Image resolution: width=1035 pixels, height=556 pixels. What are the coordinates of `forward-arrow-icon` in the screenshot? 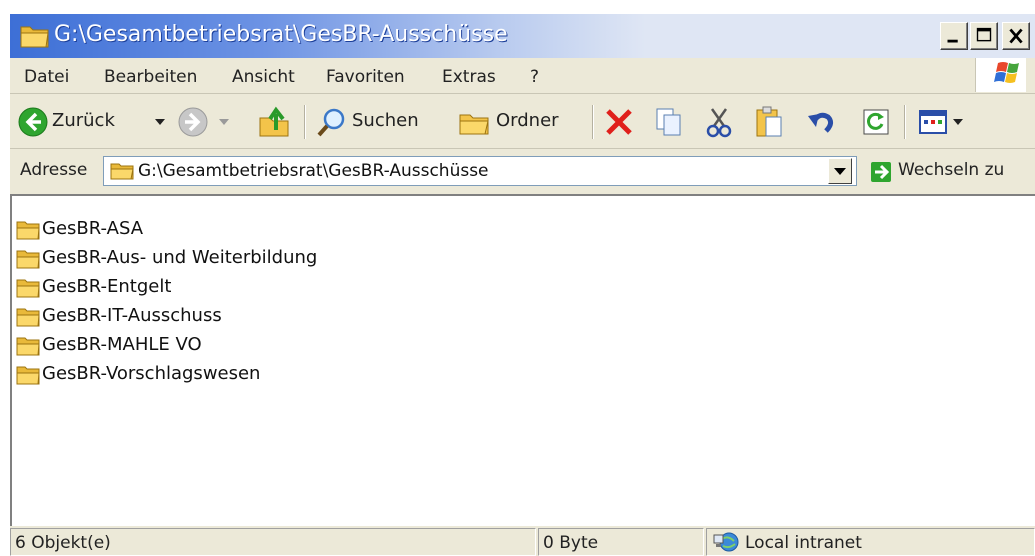 It's located at (193, 122).